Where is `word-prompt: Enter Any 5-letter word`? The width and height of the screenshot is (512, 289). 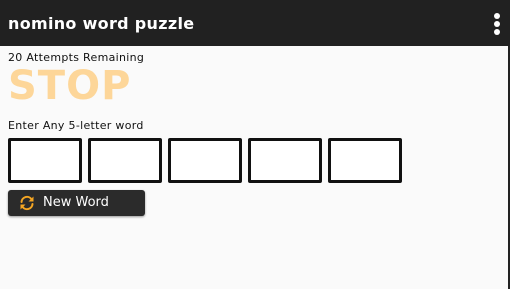 word-prompt: Enter Any 5-letter word is located at coordinates (76, 125).